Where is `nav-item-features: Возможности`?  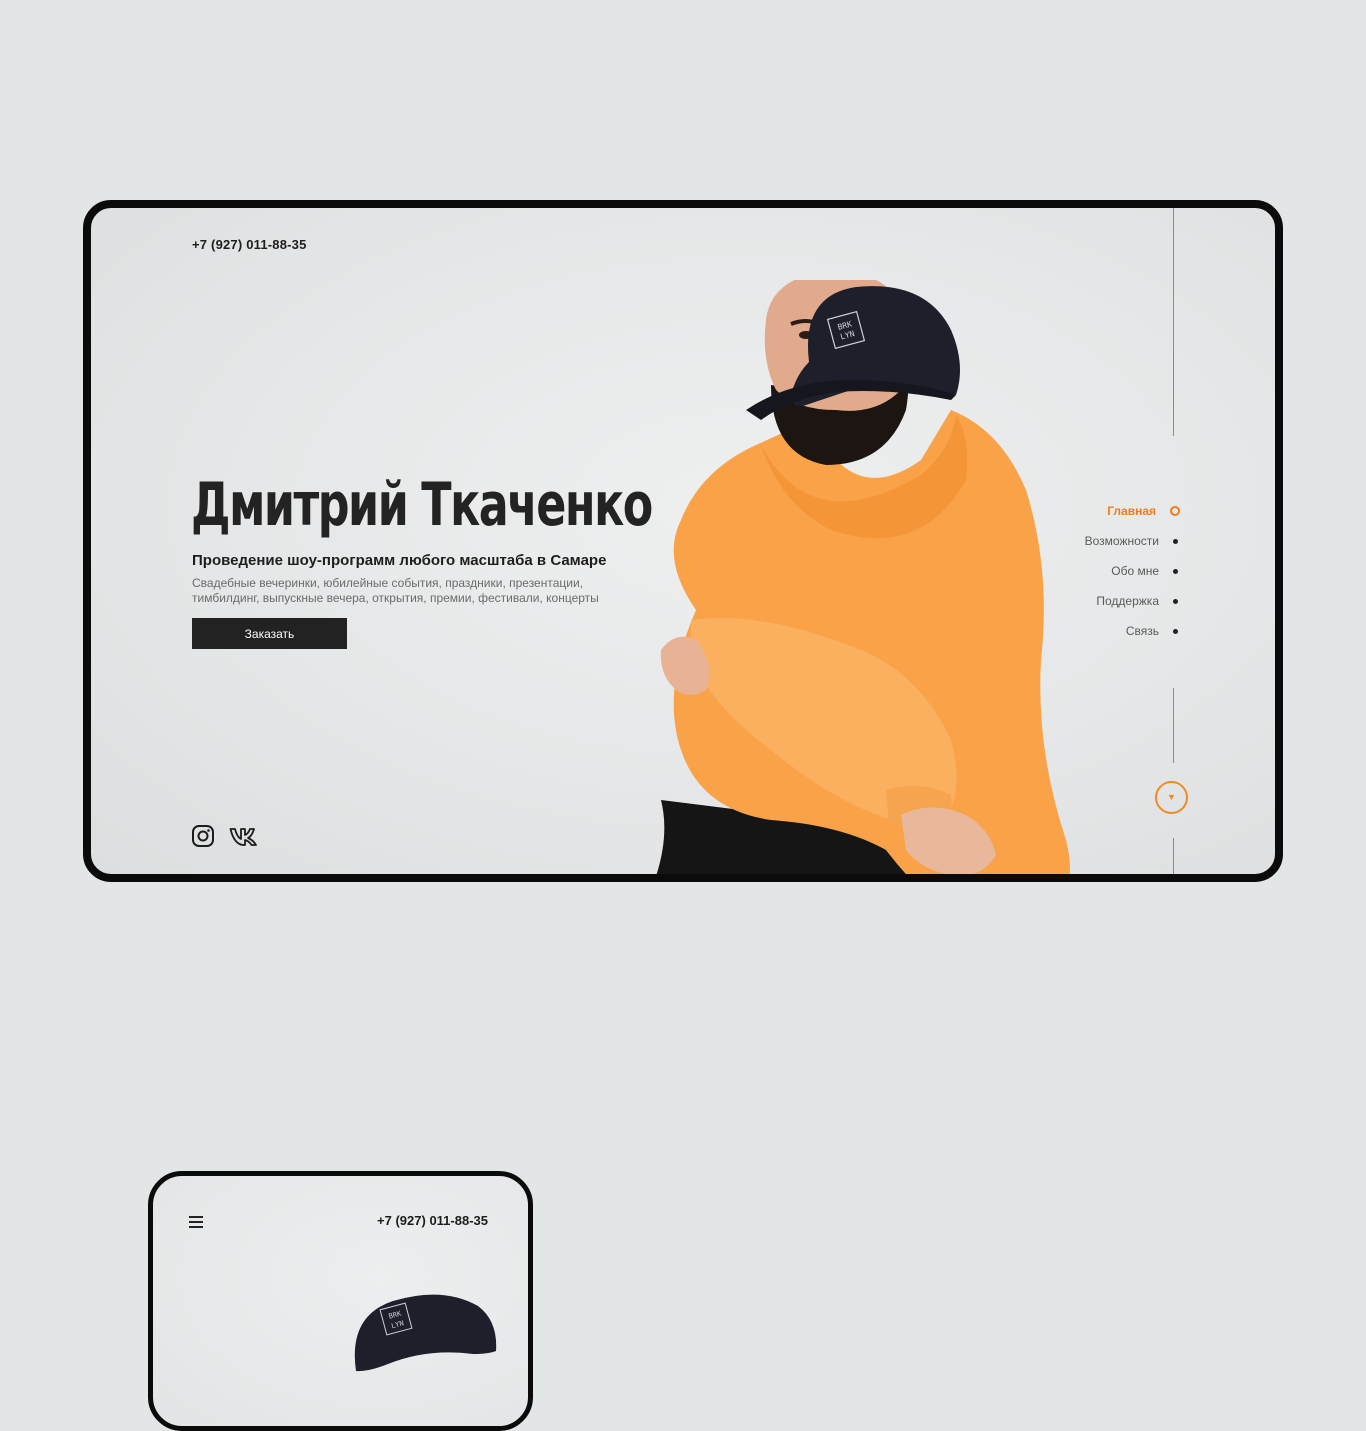
nav-item-features: Возможности is located at coordinates (1132, 541).